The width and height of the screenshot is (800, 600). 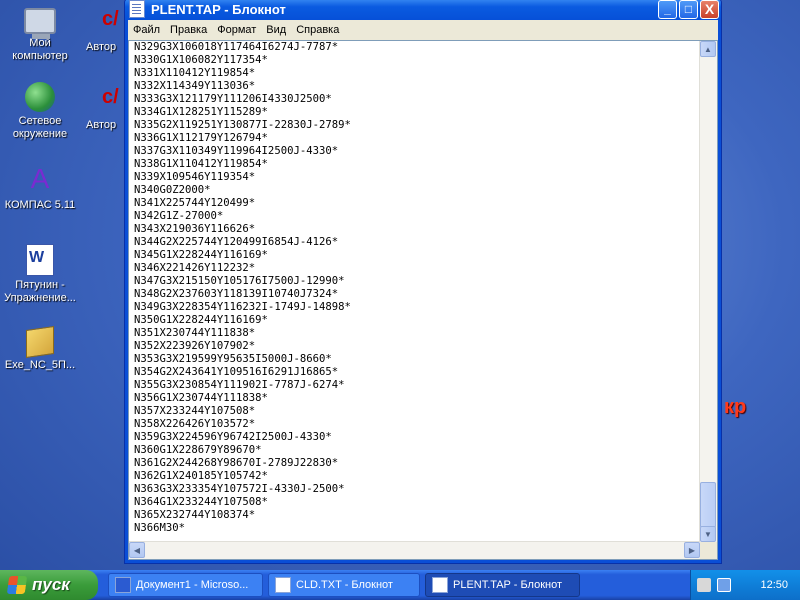 What do you see at coordinates (317, 30) in the screenshot?
I see `menu-help: Справка` at bounding box center [317, 30].